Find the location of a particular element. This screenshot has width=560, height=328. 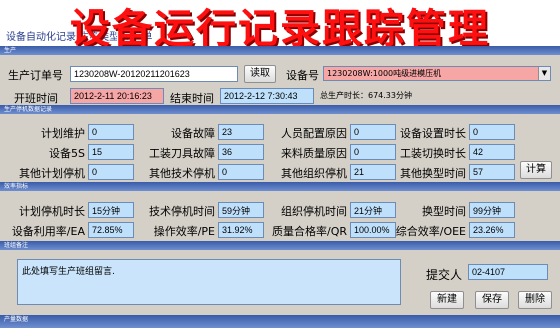

shift-start-label: 开班时间 is located at coordinates (36, 98).